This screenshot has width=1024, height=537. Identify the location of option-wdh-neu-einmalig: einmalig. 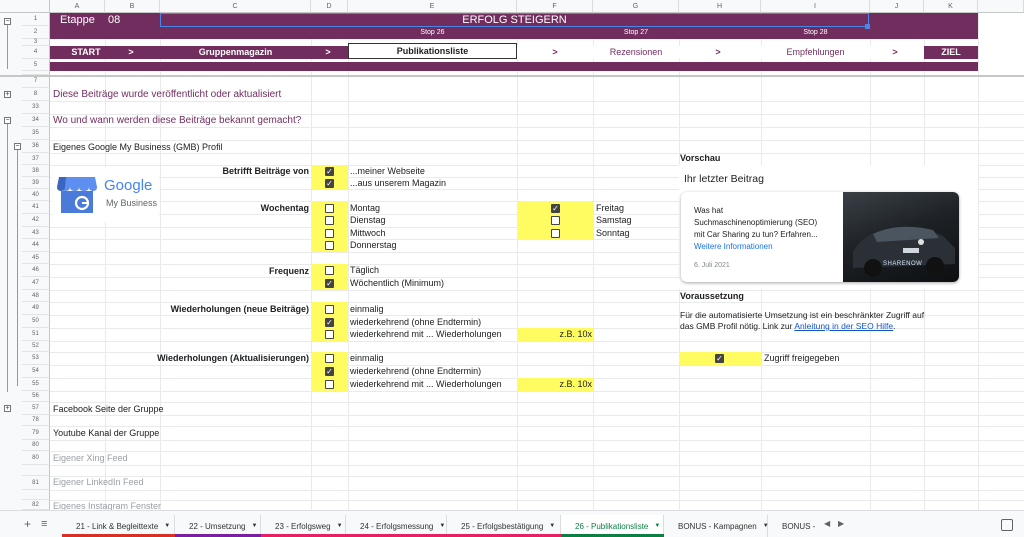
(367, 309).